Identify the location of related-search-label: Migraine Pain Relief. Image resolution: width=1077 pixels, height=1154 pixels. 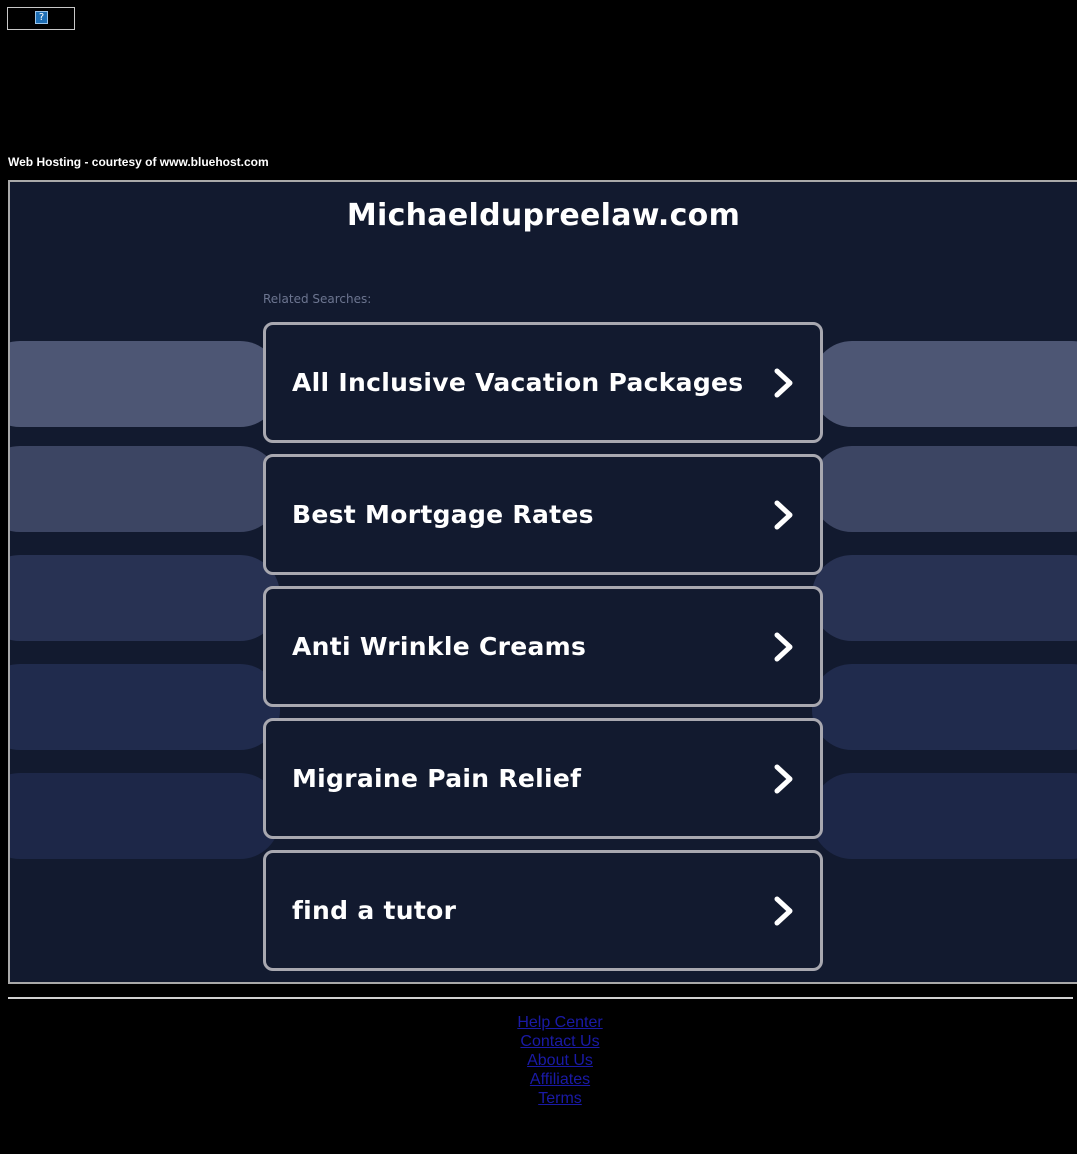
(437, 778).